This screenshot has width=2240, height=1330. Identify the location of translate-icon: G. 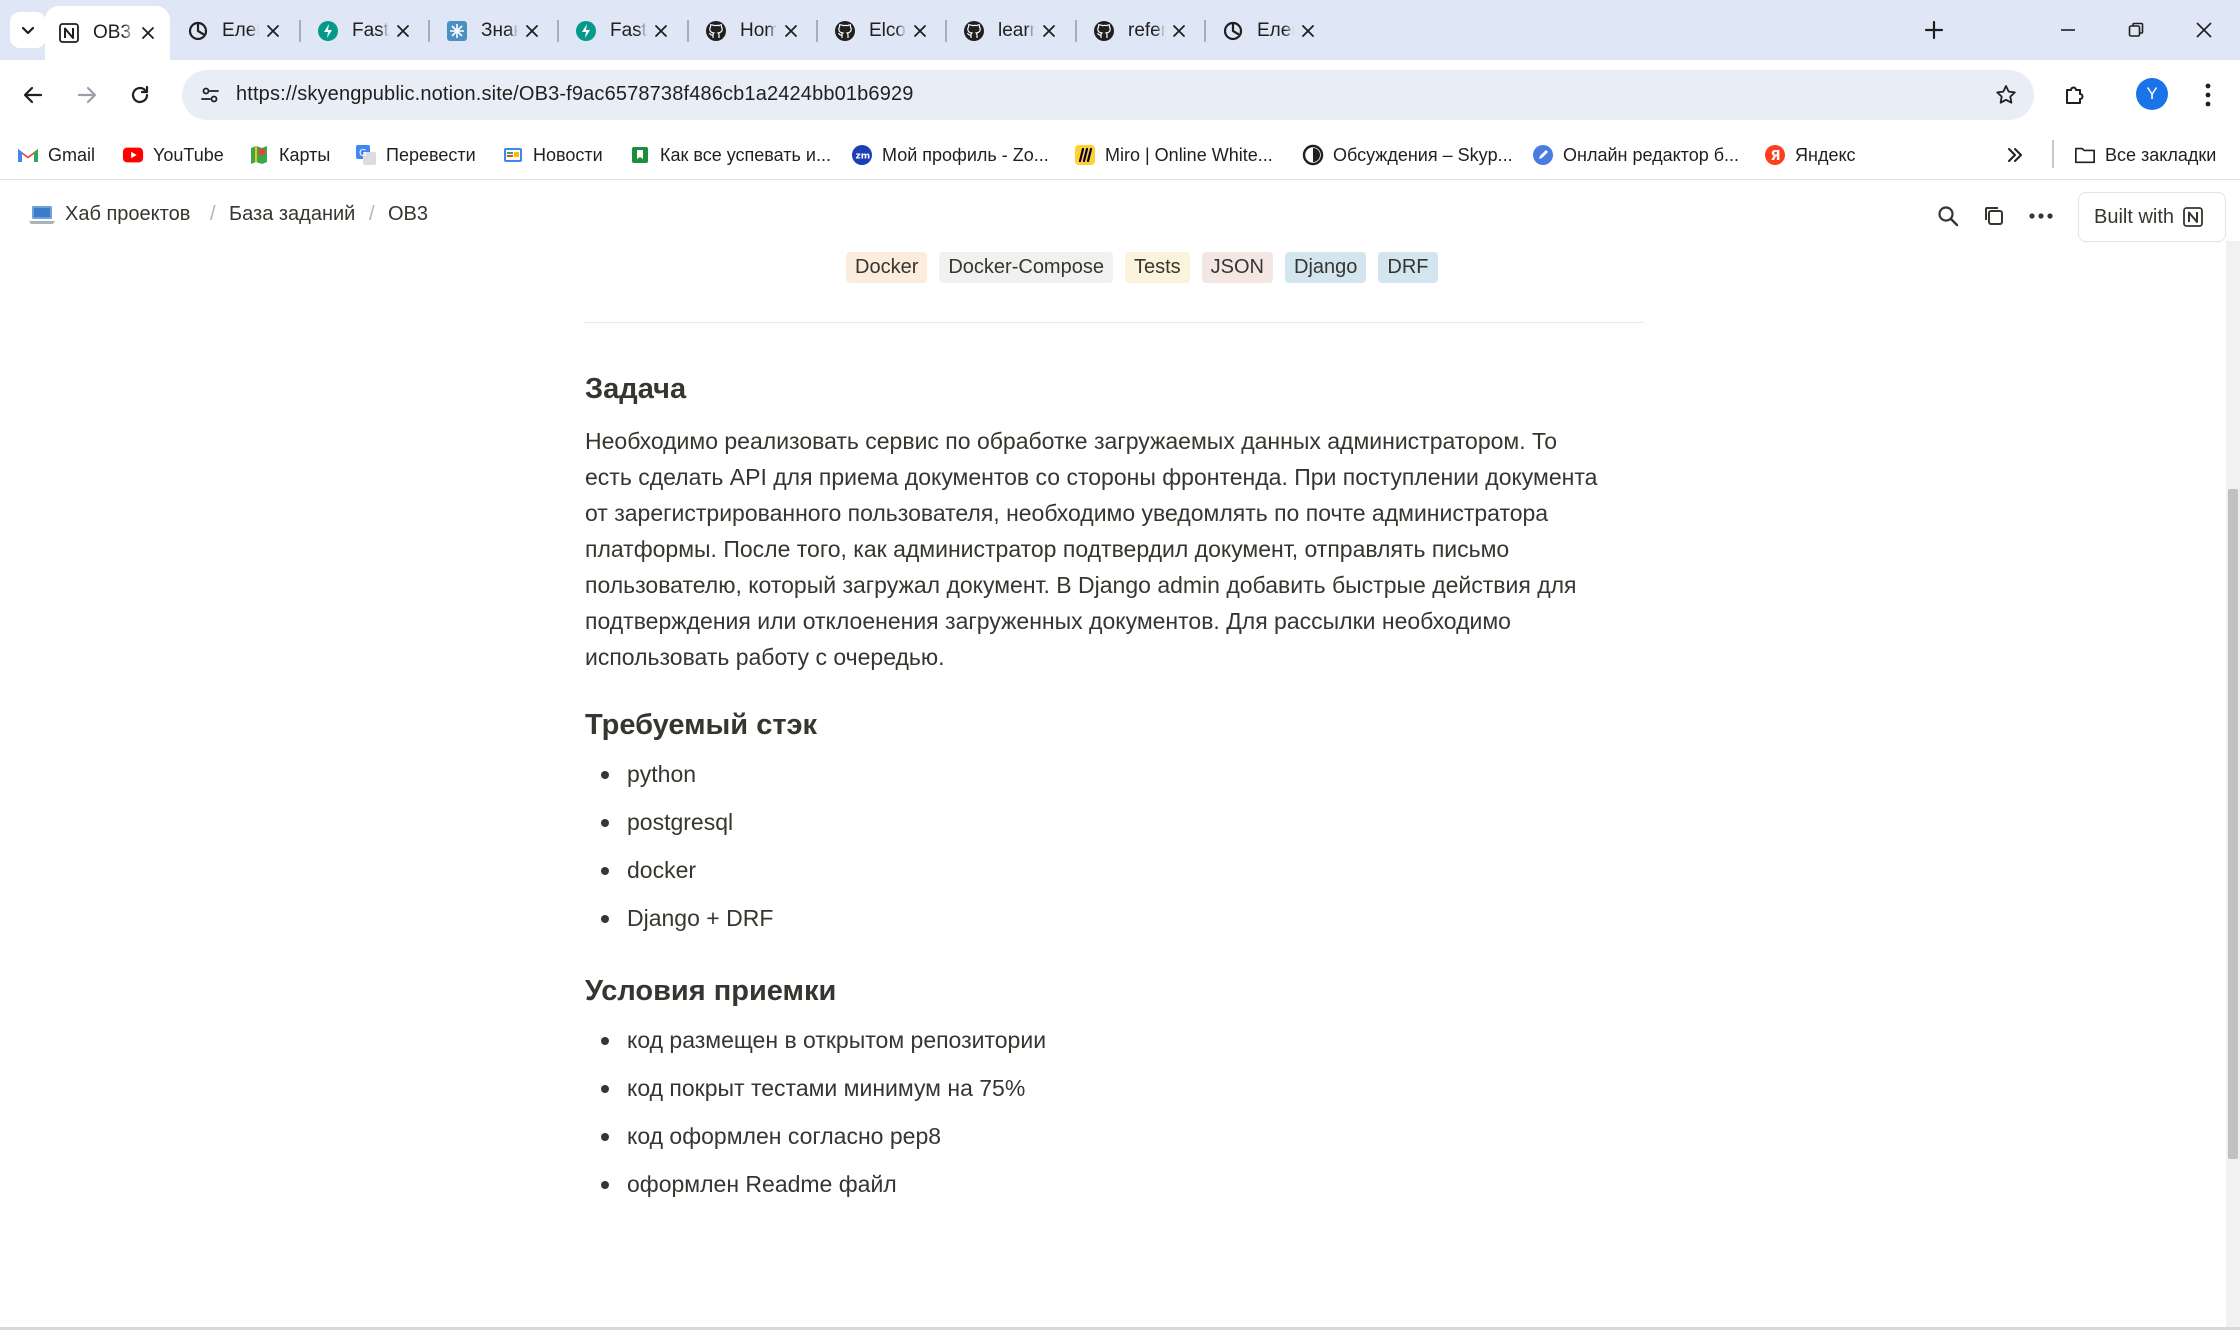
(366, 155).